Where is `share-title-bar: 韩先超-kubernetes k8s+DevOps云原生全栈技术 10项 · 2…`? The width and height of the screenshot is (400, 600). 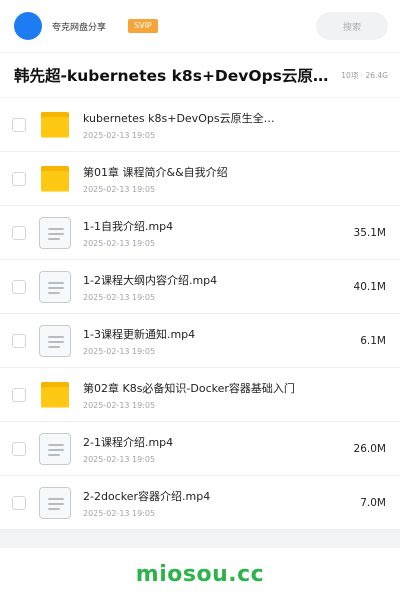 share-title-bar: 韩先超-kubernetes k8s+DevOps云原生全栈技术 10项 · 2… is located at coordinates (200, 75).